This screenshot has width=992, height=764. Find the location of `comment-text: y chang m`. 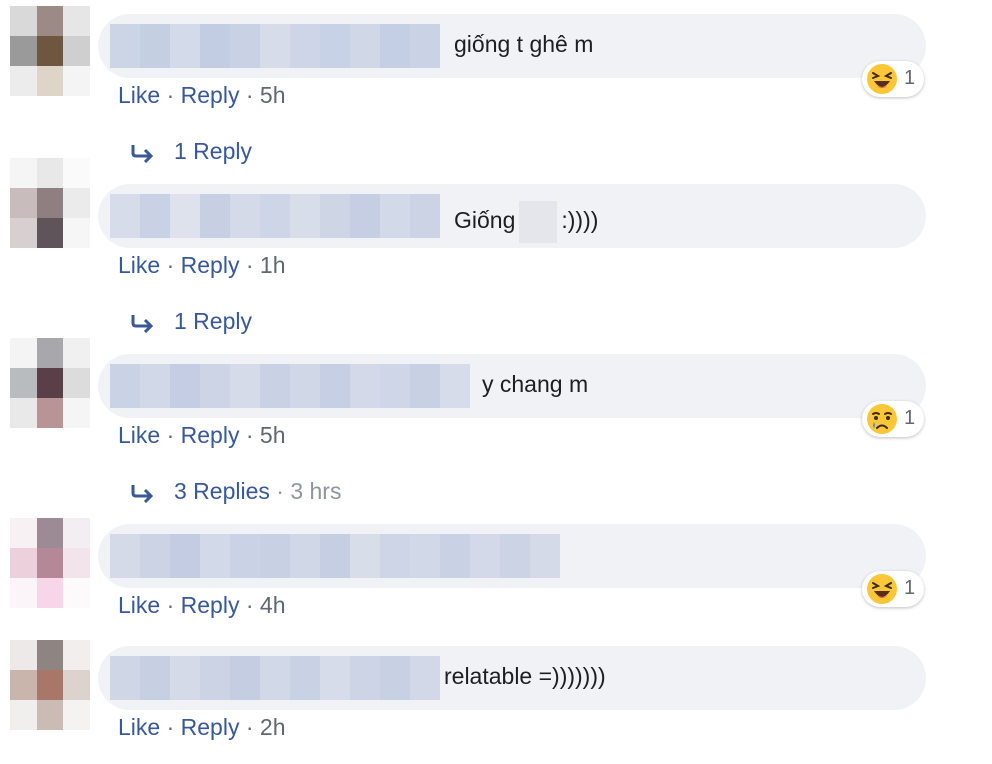

comment-text: y chang m is located at coordinates (535, 384).